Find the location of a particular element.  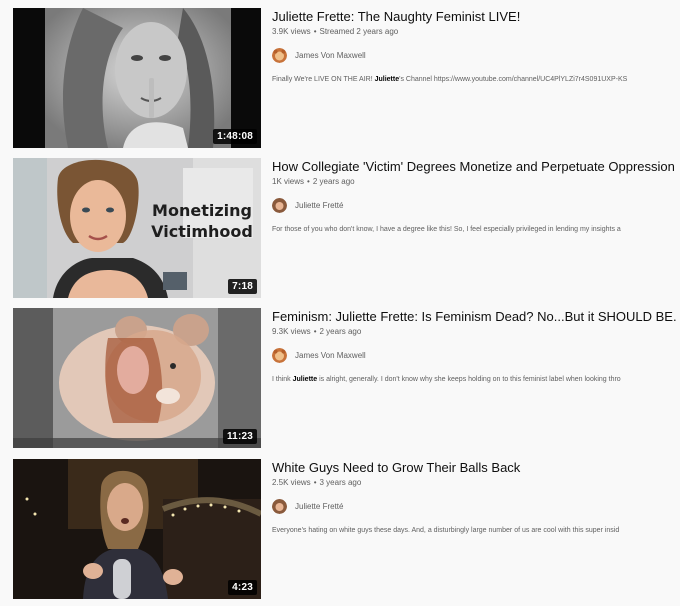

view-count: 3.9K views is located at coordinates (291, 31).